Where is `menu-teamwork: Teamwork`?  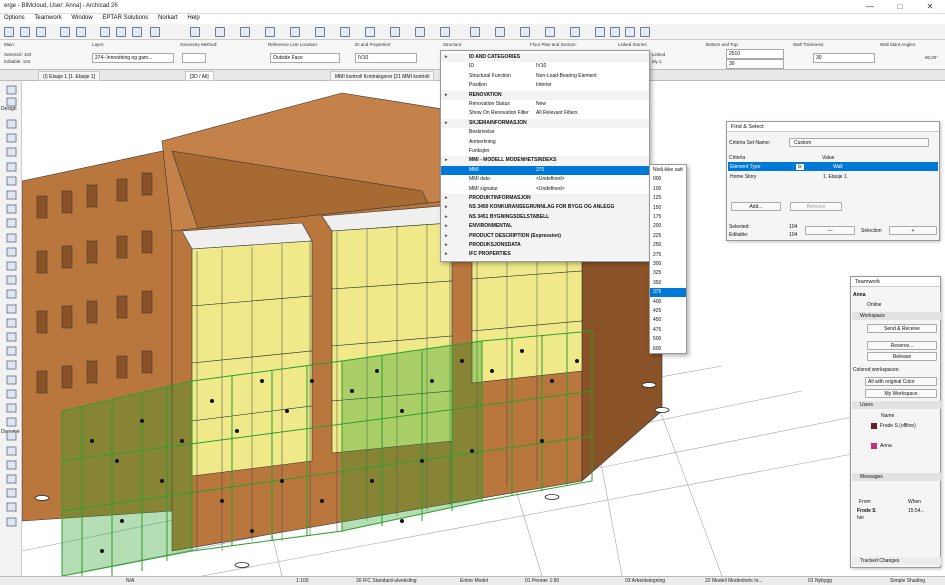
menu-teamwork: Teamwork is located at coordinates (47, 18).